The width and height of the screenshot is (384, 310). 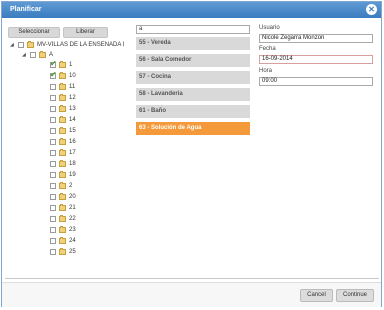 I want to click on tree-item: 16, so click(x=63, y=141).